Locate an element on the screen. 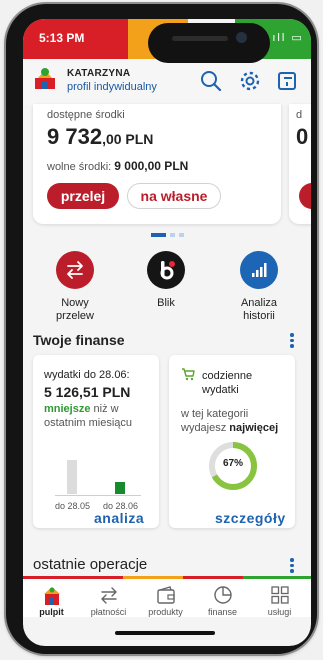 This screenshot has width=323, height=660. bottom-navigation: pulpit płatności produkty finanse usługi is located at coordinates (167, 598).